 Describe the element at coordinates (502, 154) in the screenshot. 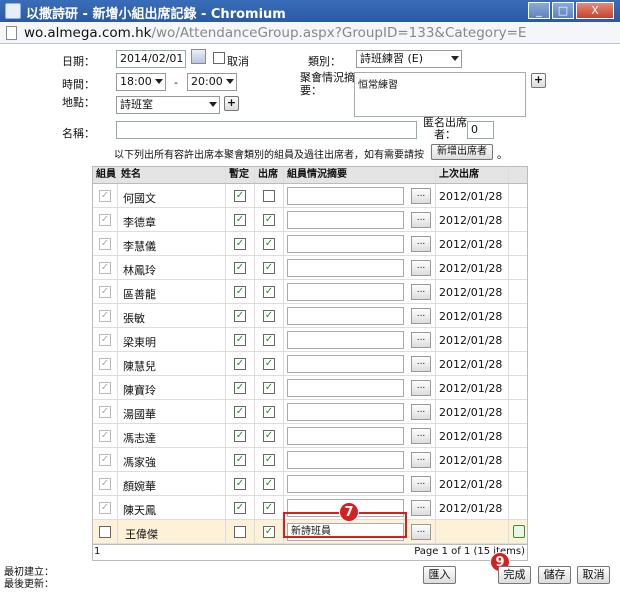

I see `hint-end: 。` at that location.